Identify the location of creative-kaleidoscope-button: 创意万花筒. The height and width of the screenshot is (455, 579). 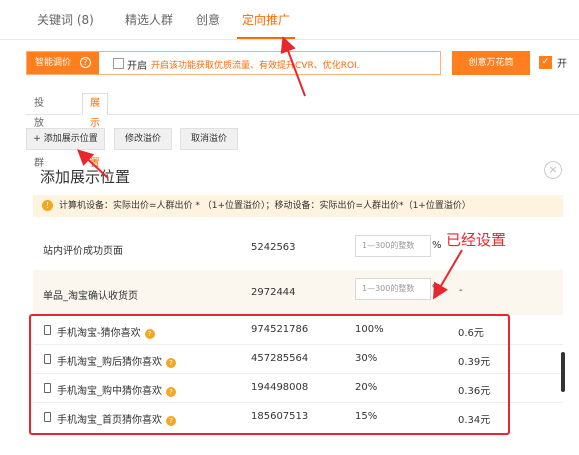
(491, 63).